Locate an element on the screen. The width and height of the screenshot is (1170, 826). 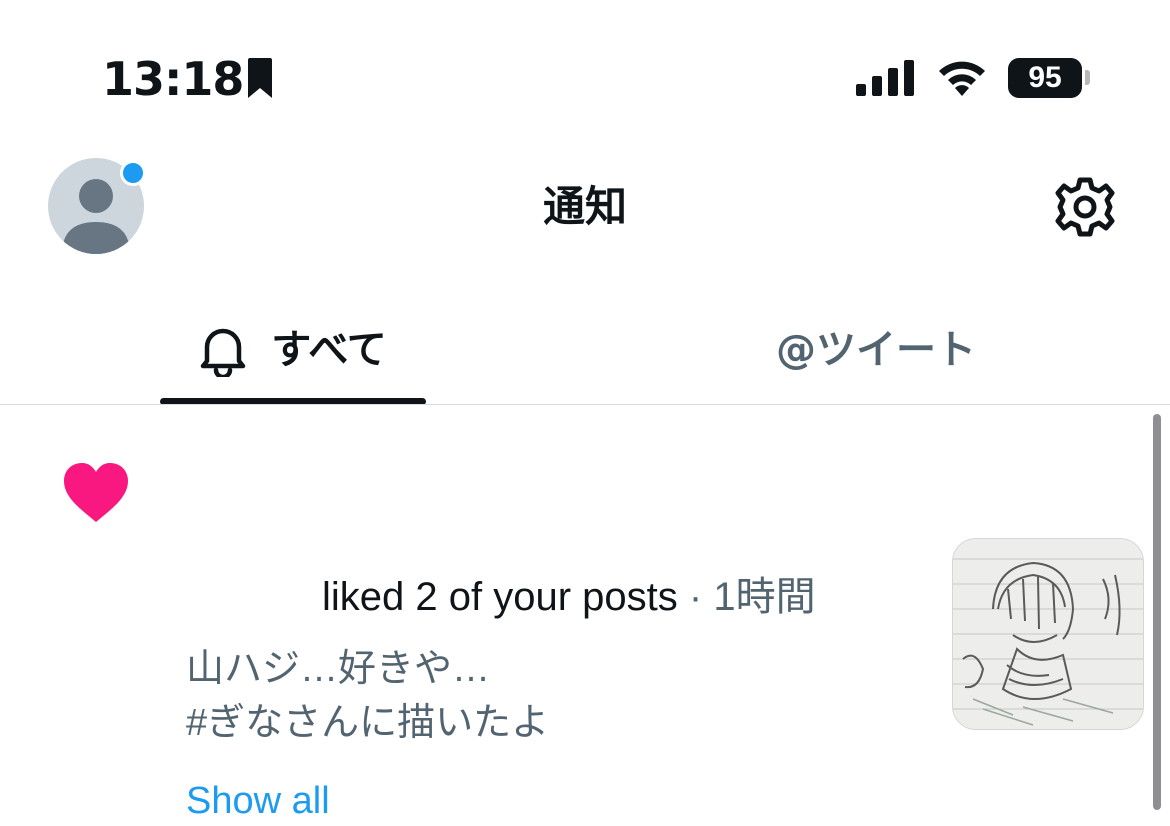
tab-all-label: すべて is located at coordinates (329, 350).